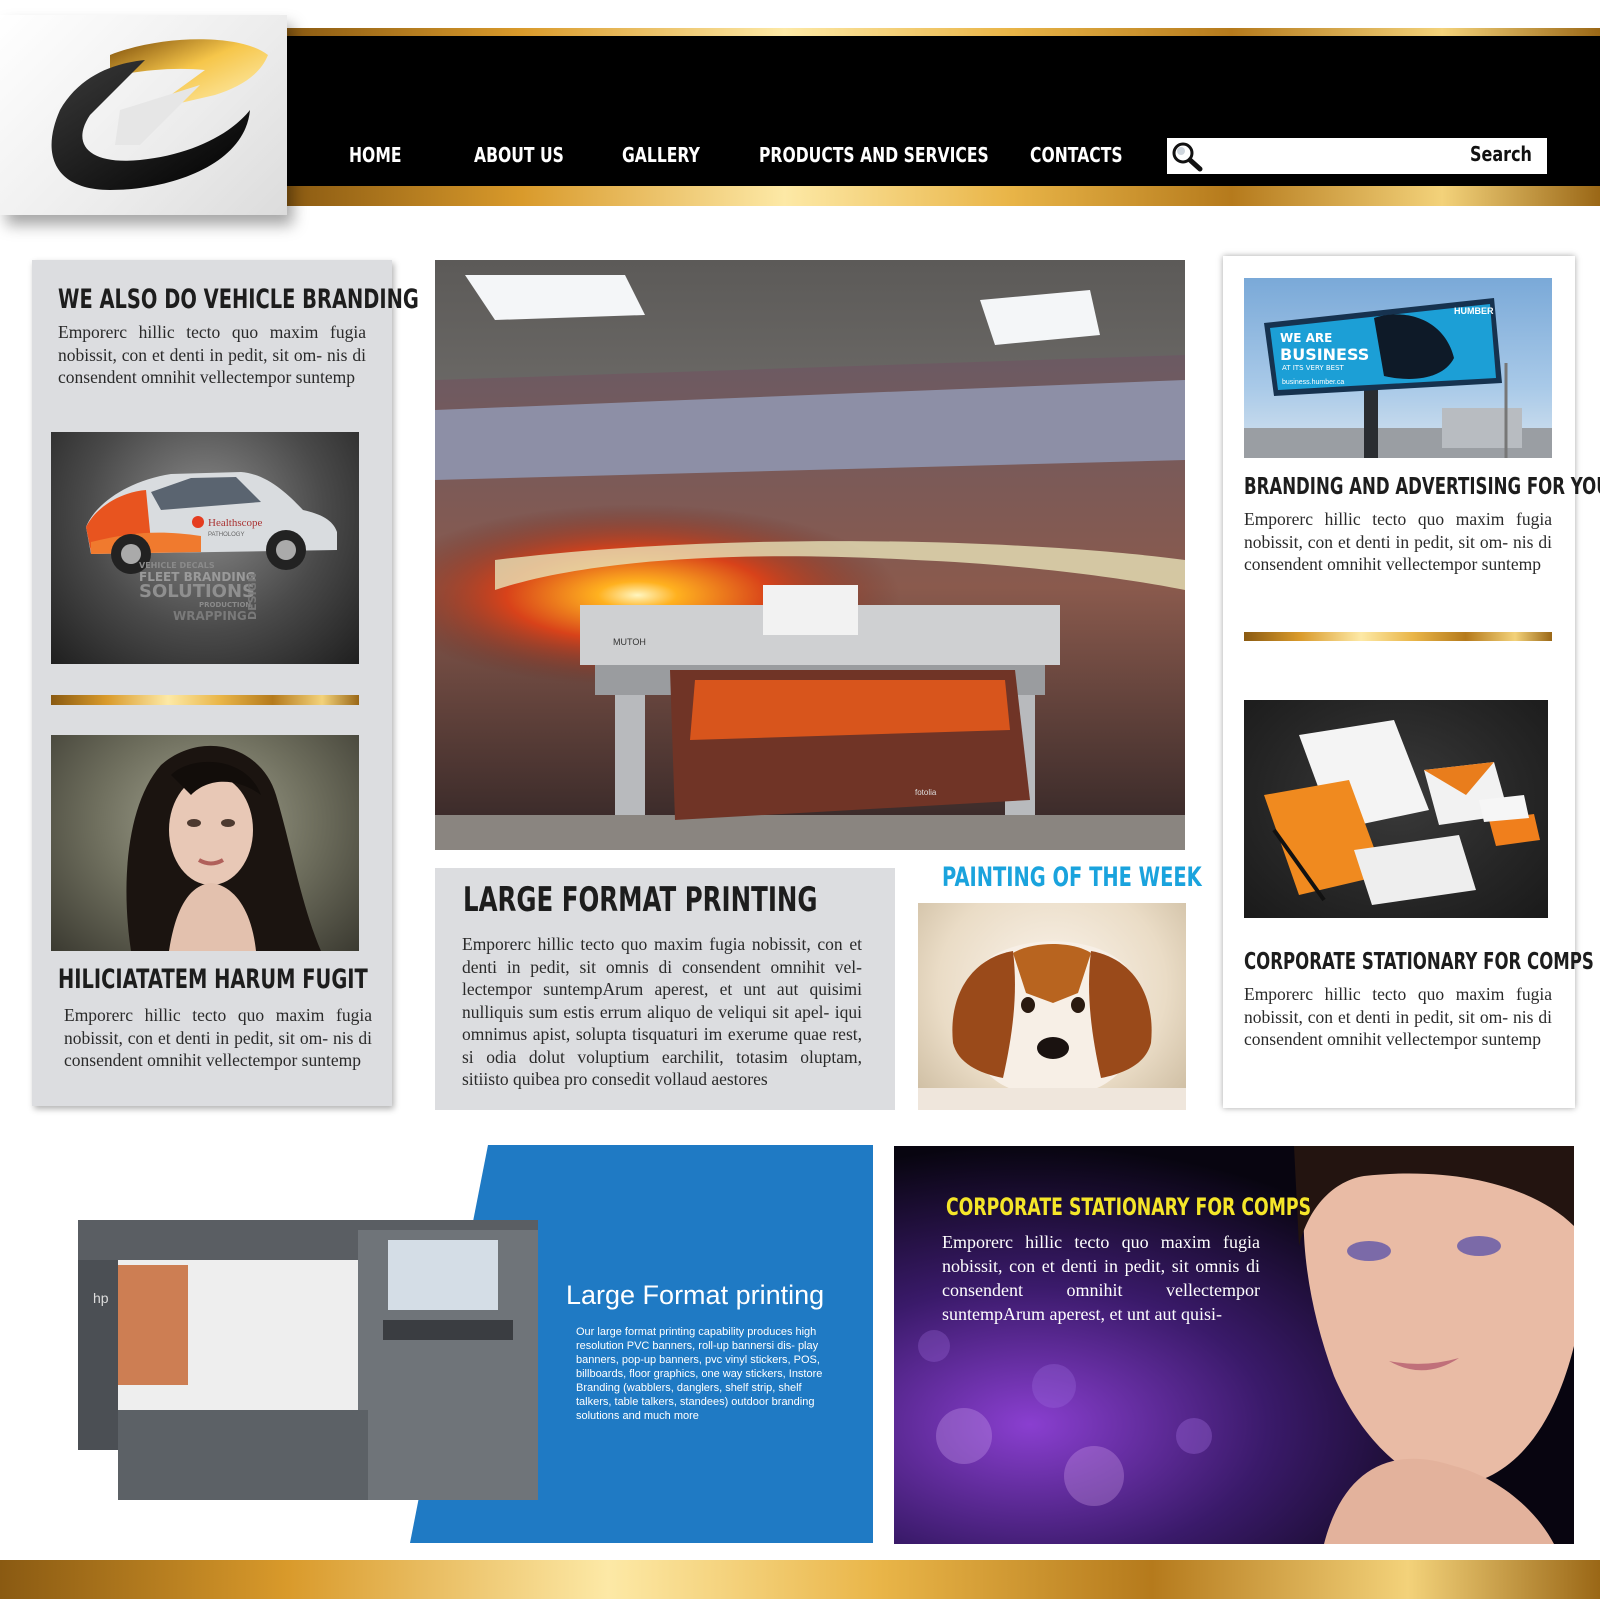 This screenshot has height=1599, width=1600. What do you see at coordinates (661, 159) in the screenshot?
I see `nav-gallery: GALLERY` at bounding box center [661, 159].